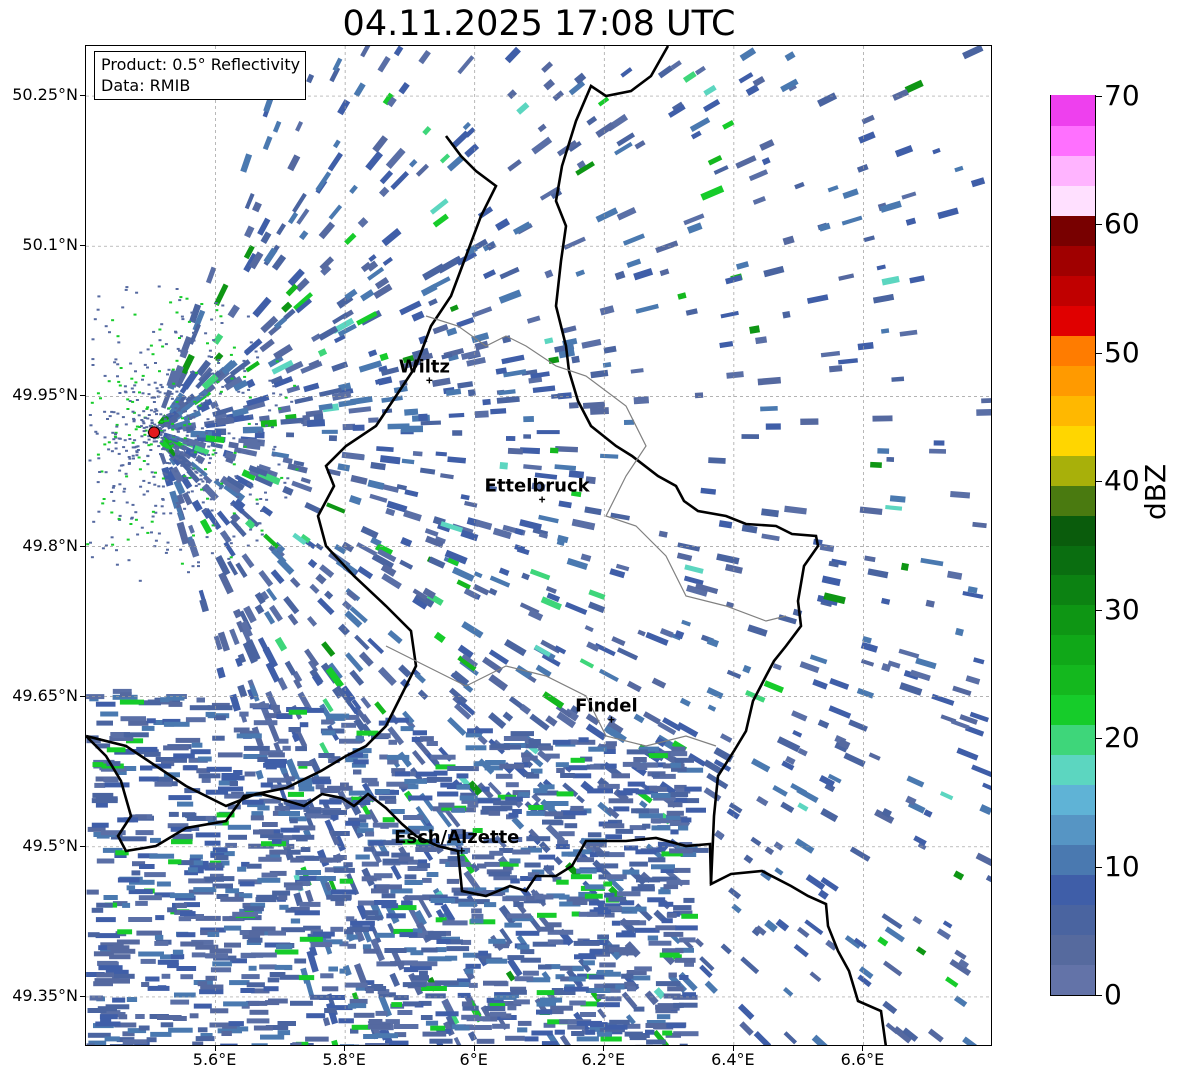 The image size is (1184, 1081). What do you see at coordinates (45, 395) in the screenshot?
I see `lat-tick-label: 49.95°N` at bounding box center [45, 395].